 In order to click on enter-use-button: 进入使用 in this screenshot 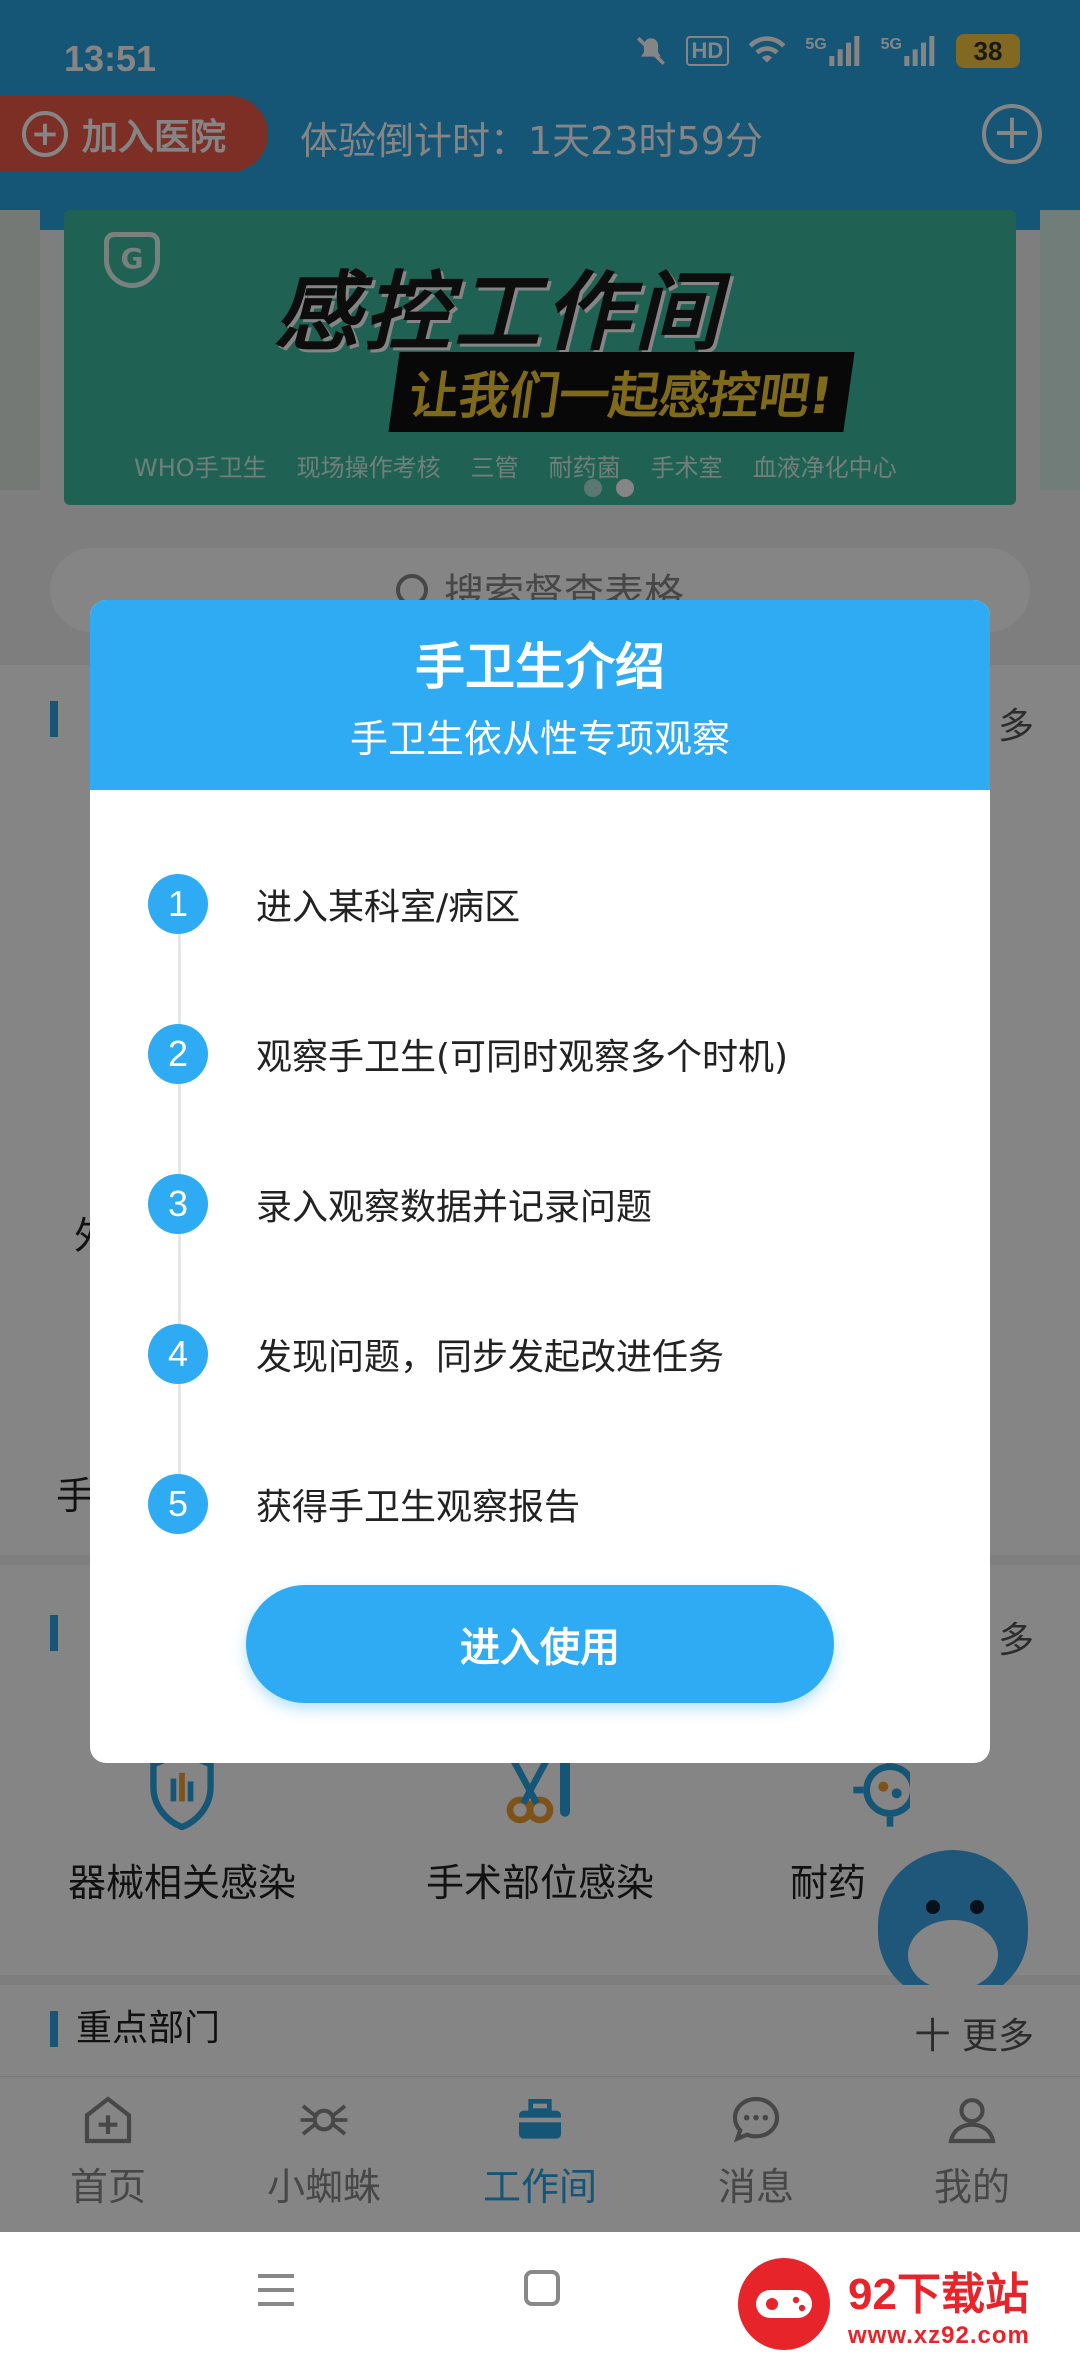, I will do `click(540, 1644)`.